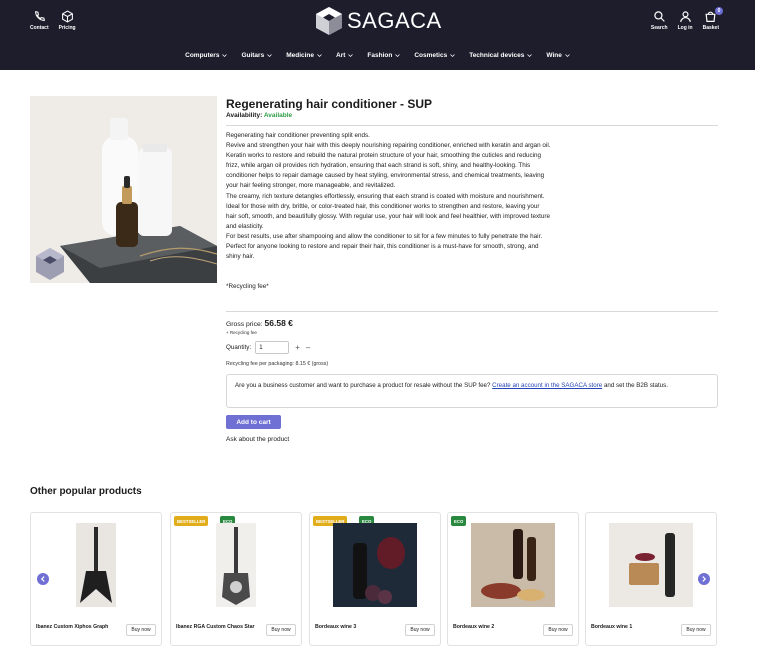 The width and height of the screenshot is (768, 664). I want to click on product-card: ECO Bordeaux wine 2 Buy now, so click(513, 579).